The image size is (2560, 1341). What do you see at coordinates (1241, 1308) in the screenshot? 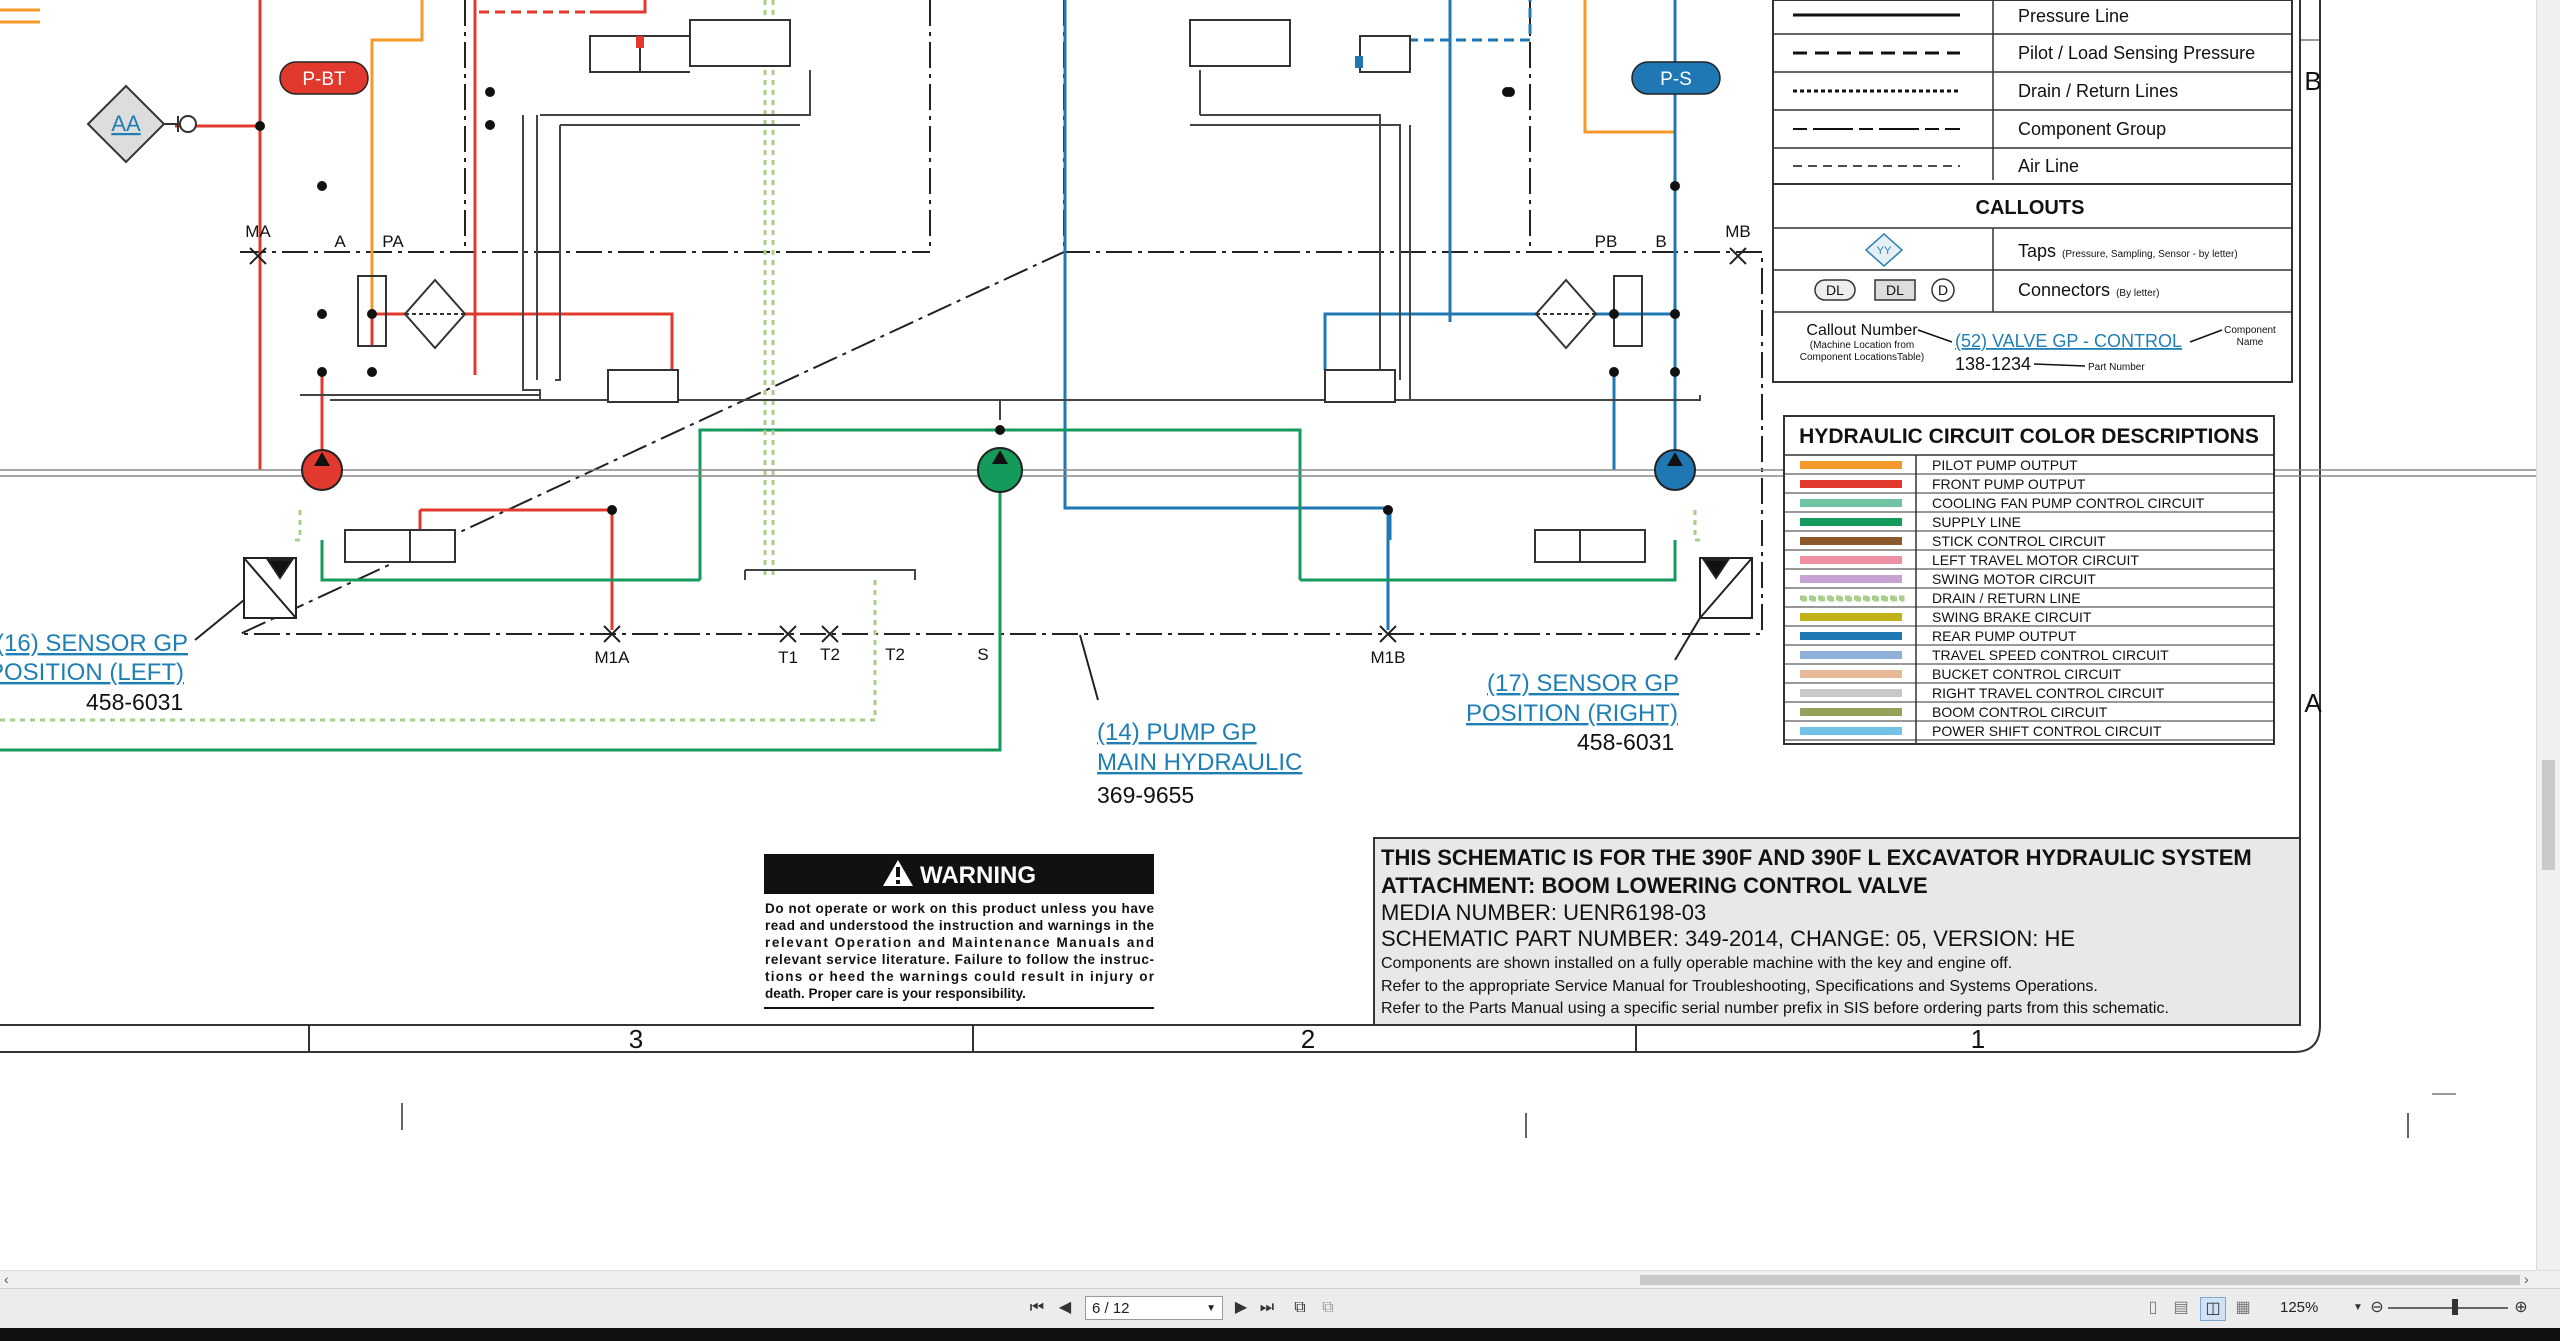
I see `next-page-icon: ▶` at bounding box center [1241, 1308].